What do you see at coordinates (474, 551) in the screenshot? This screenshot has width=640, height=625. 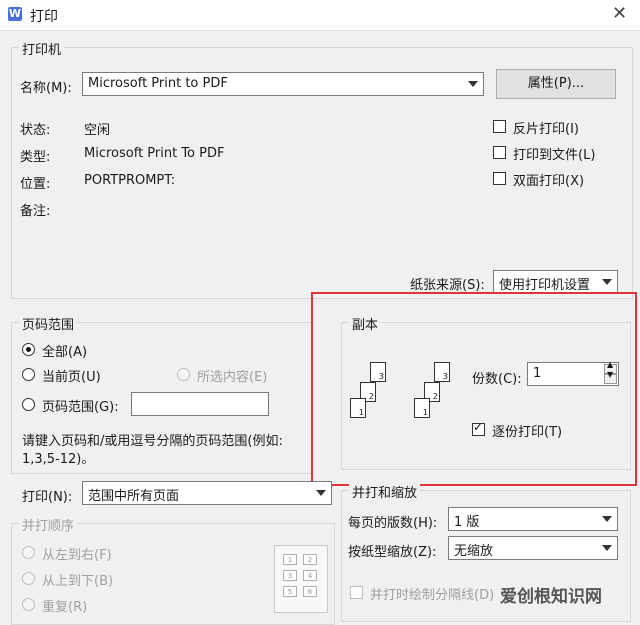 I see `scale-value: 无缩放` at bounding box center [474, 551].